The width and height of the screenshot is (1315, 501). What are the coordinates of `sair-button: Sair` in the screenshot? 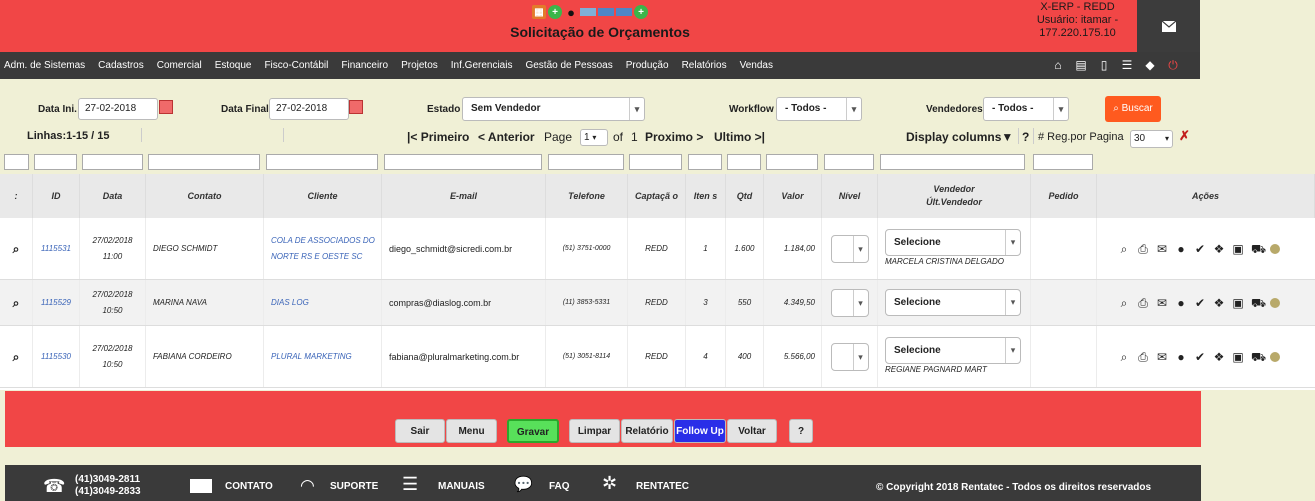 It's located at (420, 431).